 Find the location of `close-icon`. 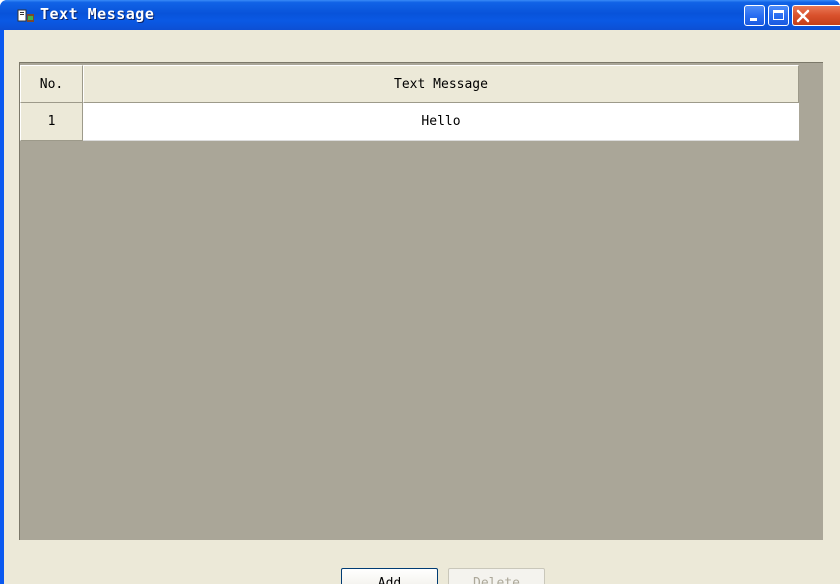

close-icon is located at coordinates (803, 16).